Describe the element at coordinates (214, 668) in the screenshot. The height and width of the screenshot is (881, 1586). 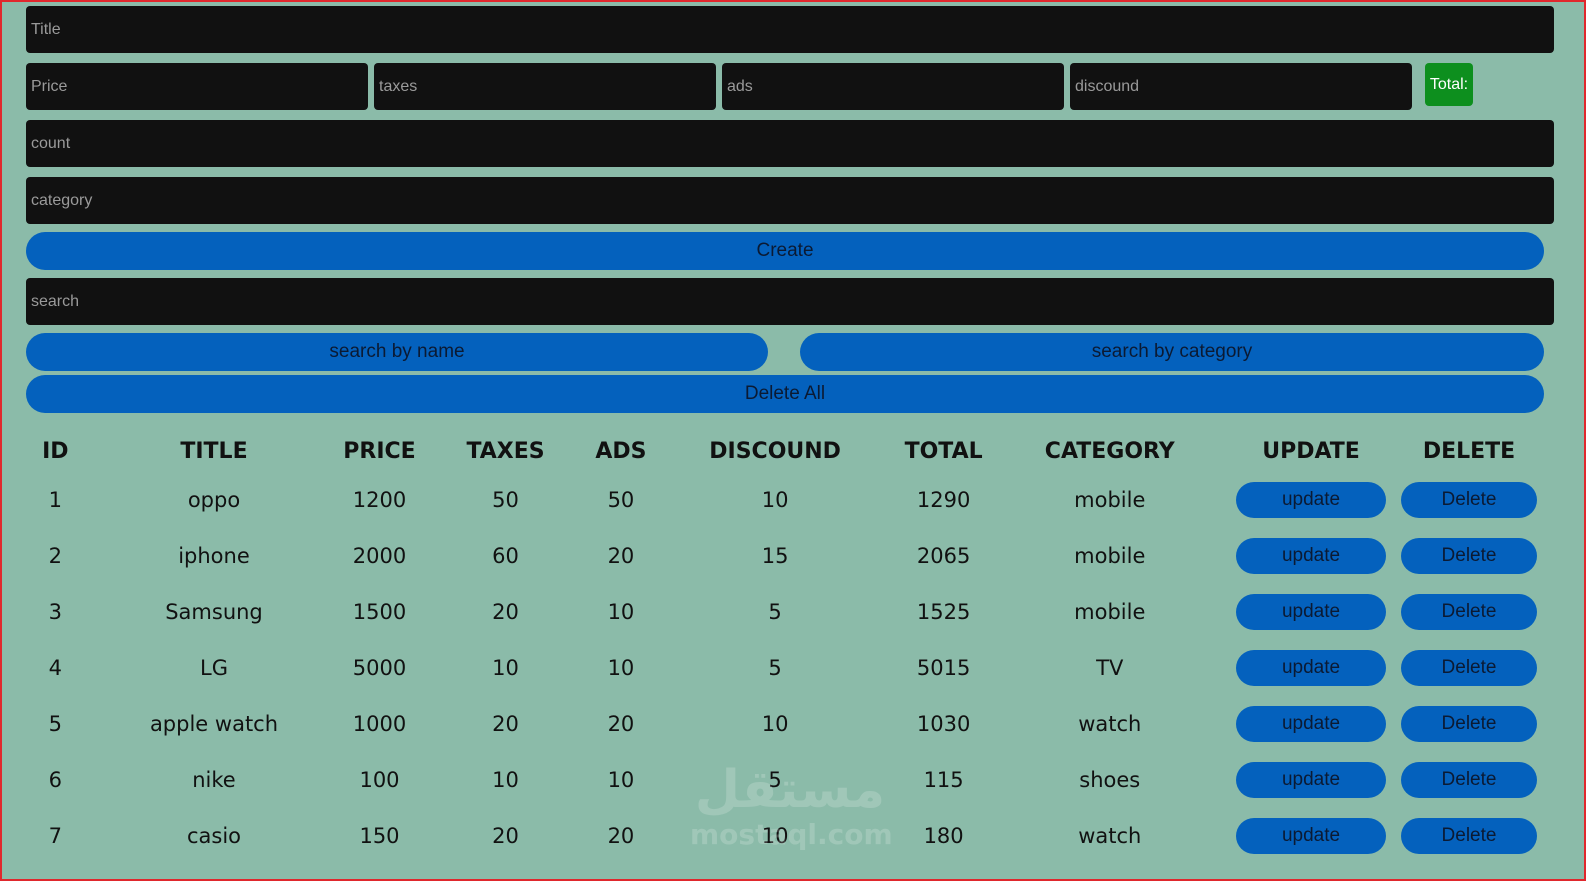
I see `cell-title: LG` at that location.